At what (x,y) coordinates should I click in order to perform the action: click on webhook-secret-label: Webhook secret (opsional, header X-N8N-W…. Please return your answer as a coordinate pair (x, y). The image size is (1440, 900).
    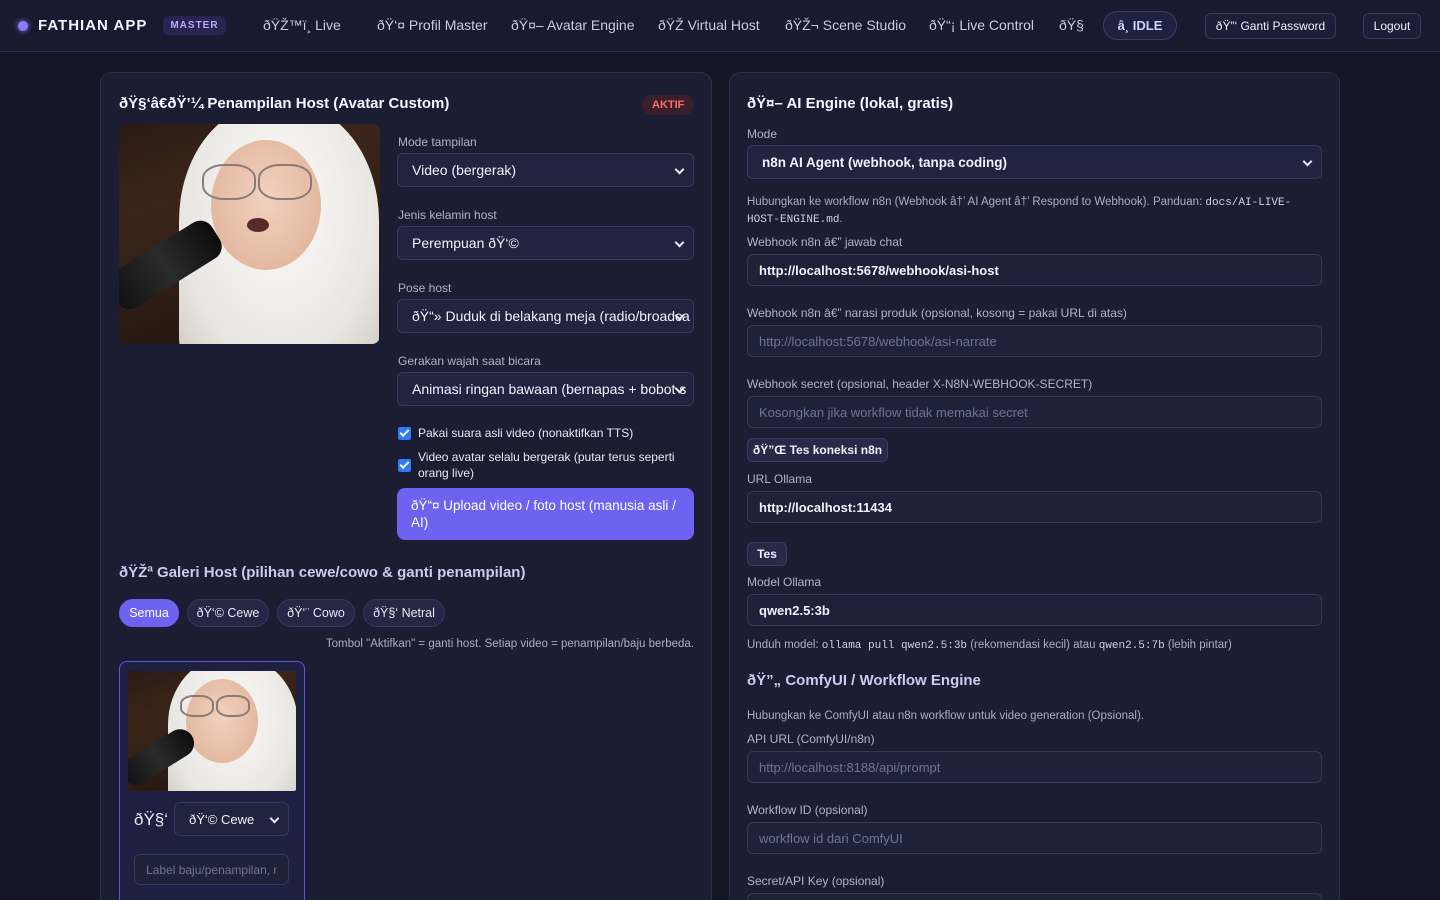
    Looking at the image, I should click on (920, 384).